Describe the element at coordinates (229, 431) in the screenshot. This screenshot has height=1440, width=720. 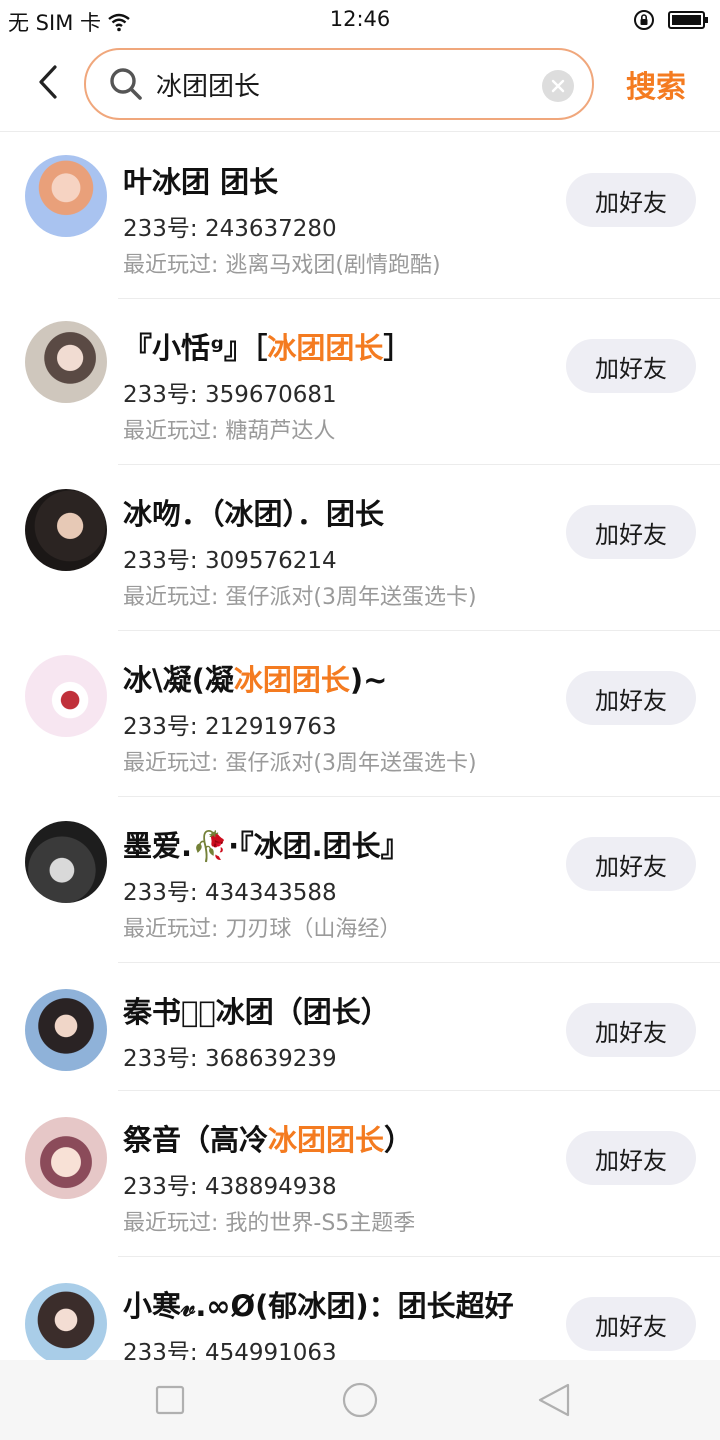
I see `recent-played: 最近玩过: 糖葫芦达人` at that location.